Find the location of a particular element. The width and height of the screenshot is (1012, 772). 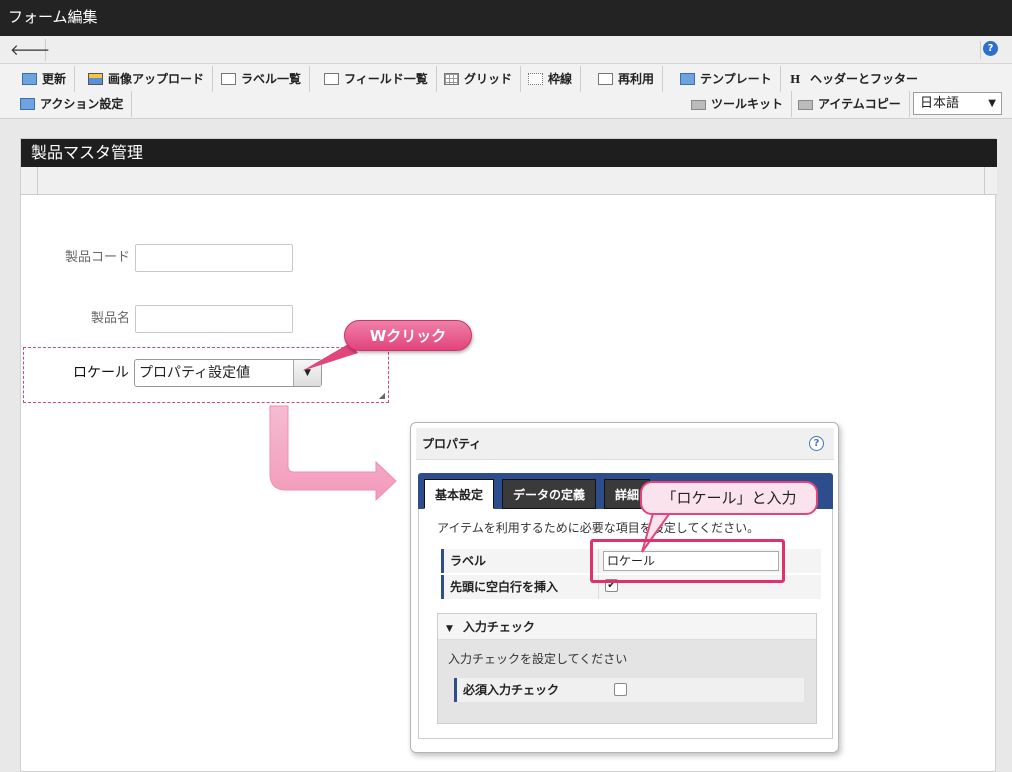

product-name-label: 製品名 is located at coordinates (110, 318).